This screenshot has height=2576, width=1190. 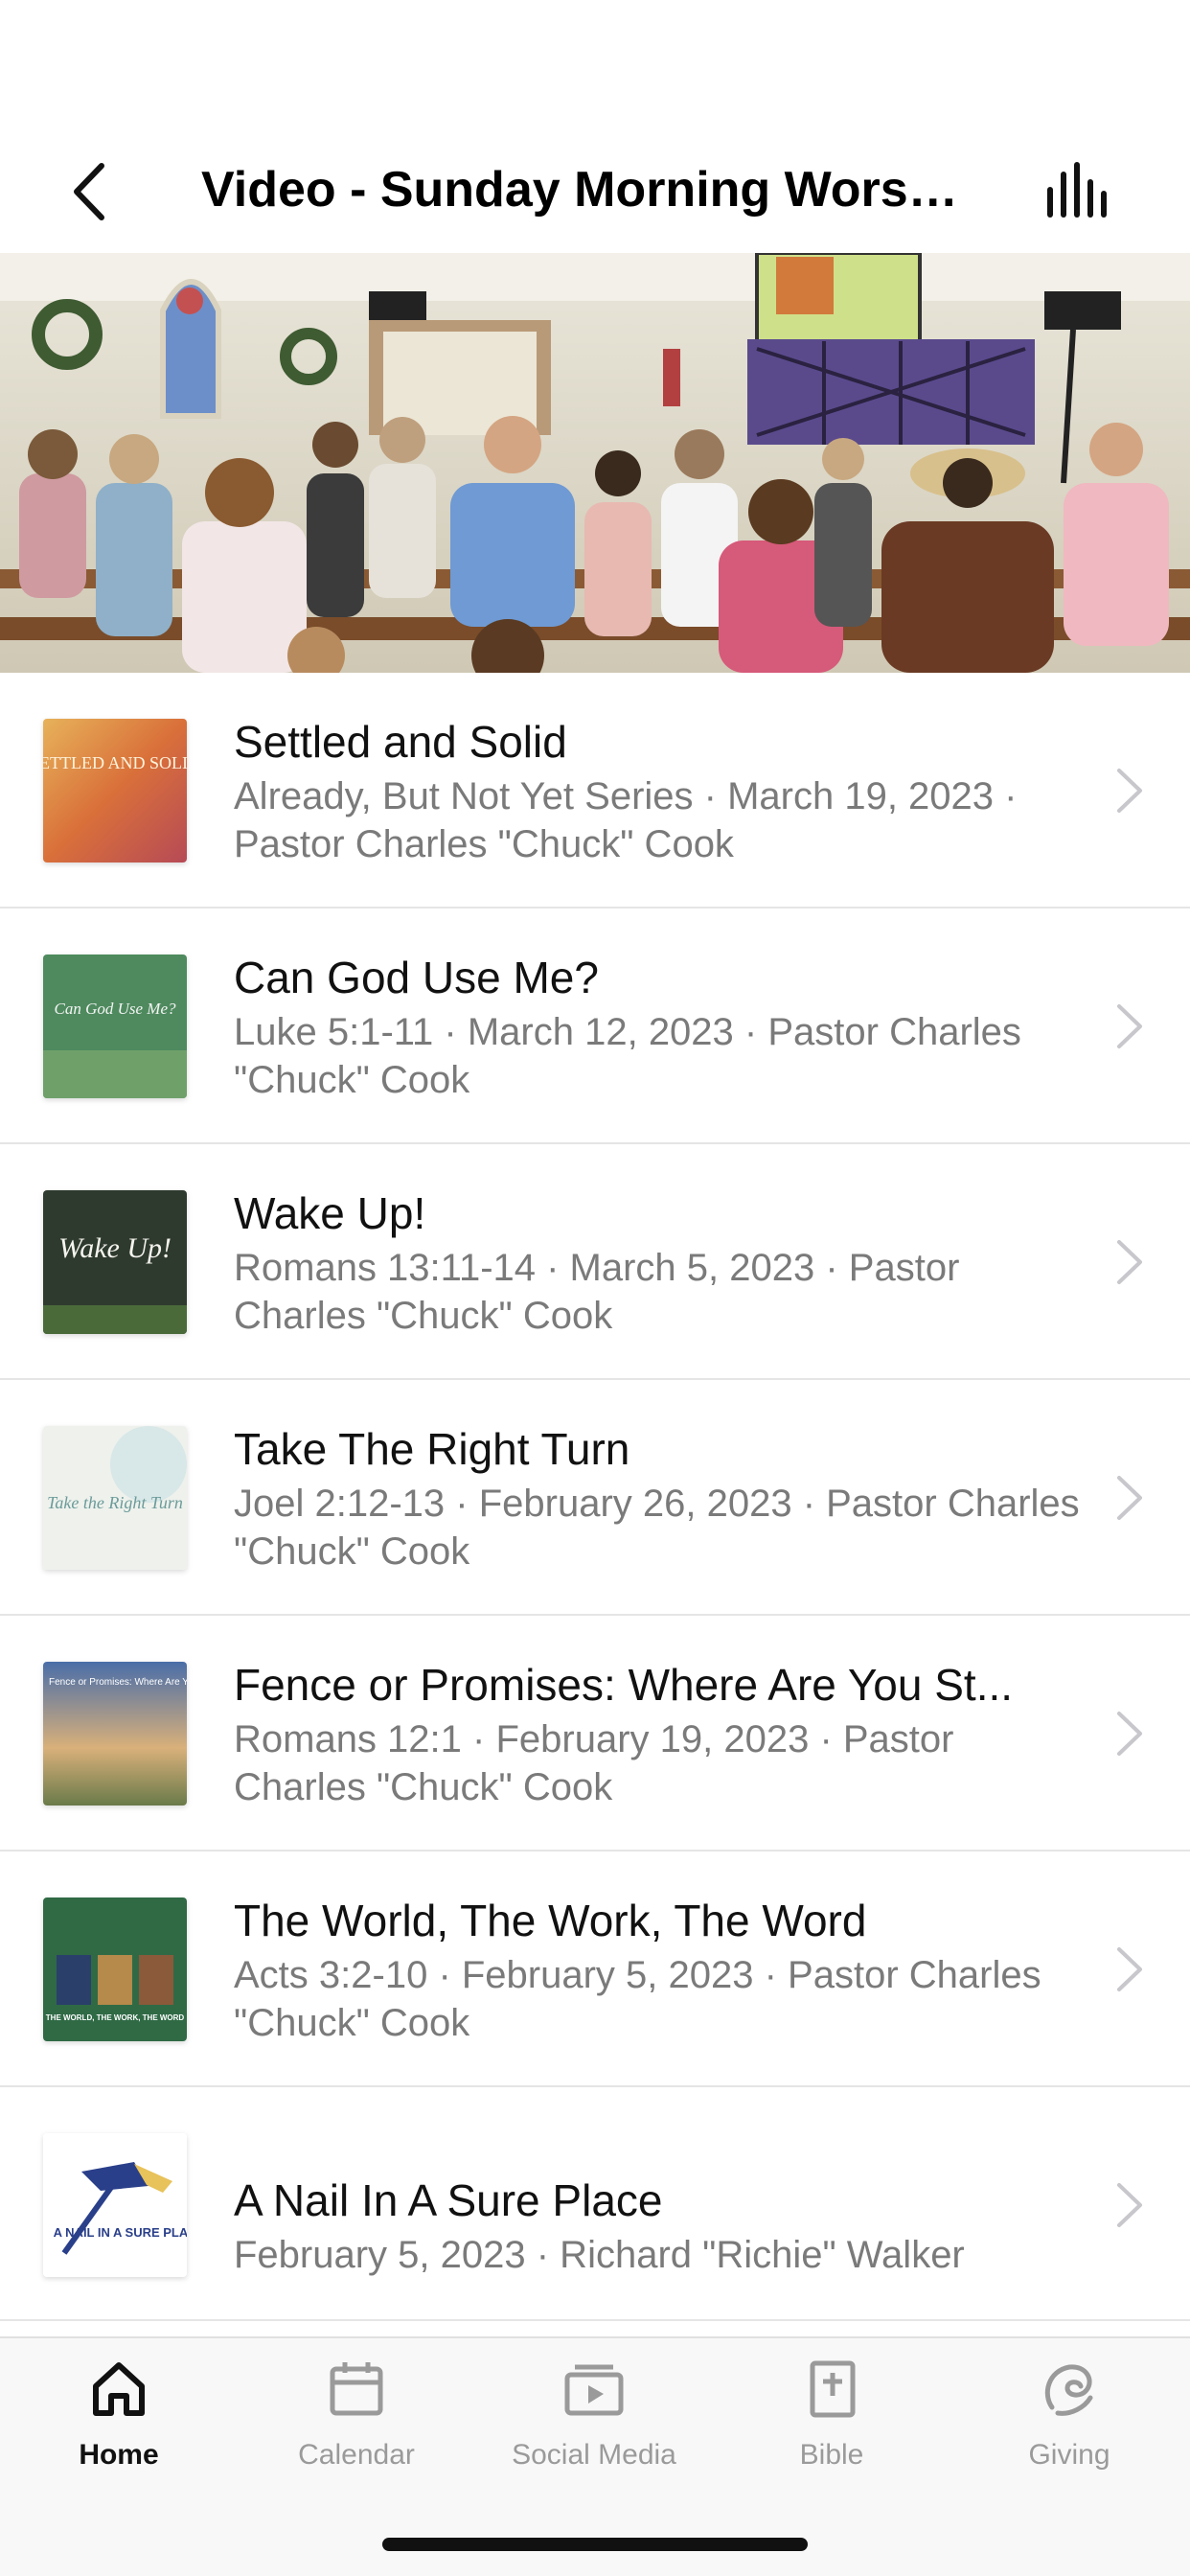 I want to click on chevron-left-icon, so click(x=89, y=191).